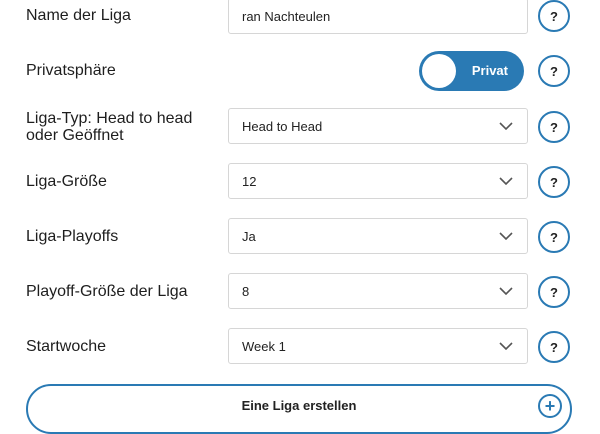 The width and height of the screenshot is (600, 434). What do you see at coordinates (378, 17) in the screenshot?
I see `league-name-input: ran Nachteulen` at bounding box center [378, 17].